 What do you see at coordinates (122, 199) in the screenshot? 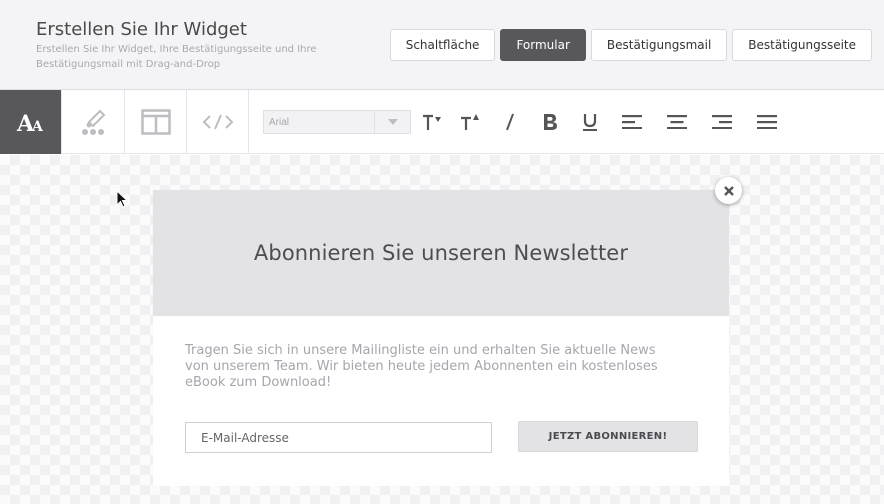
I see `mouse-pointer-icon` at bounding box center [122, 199].